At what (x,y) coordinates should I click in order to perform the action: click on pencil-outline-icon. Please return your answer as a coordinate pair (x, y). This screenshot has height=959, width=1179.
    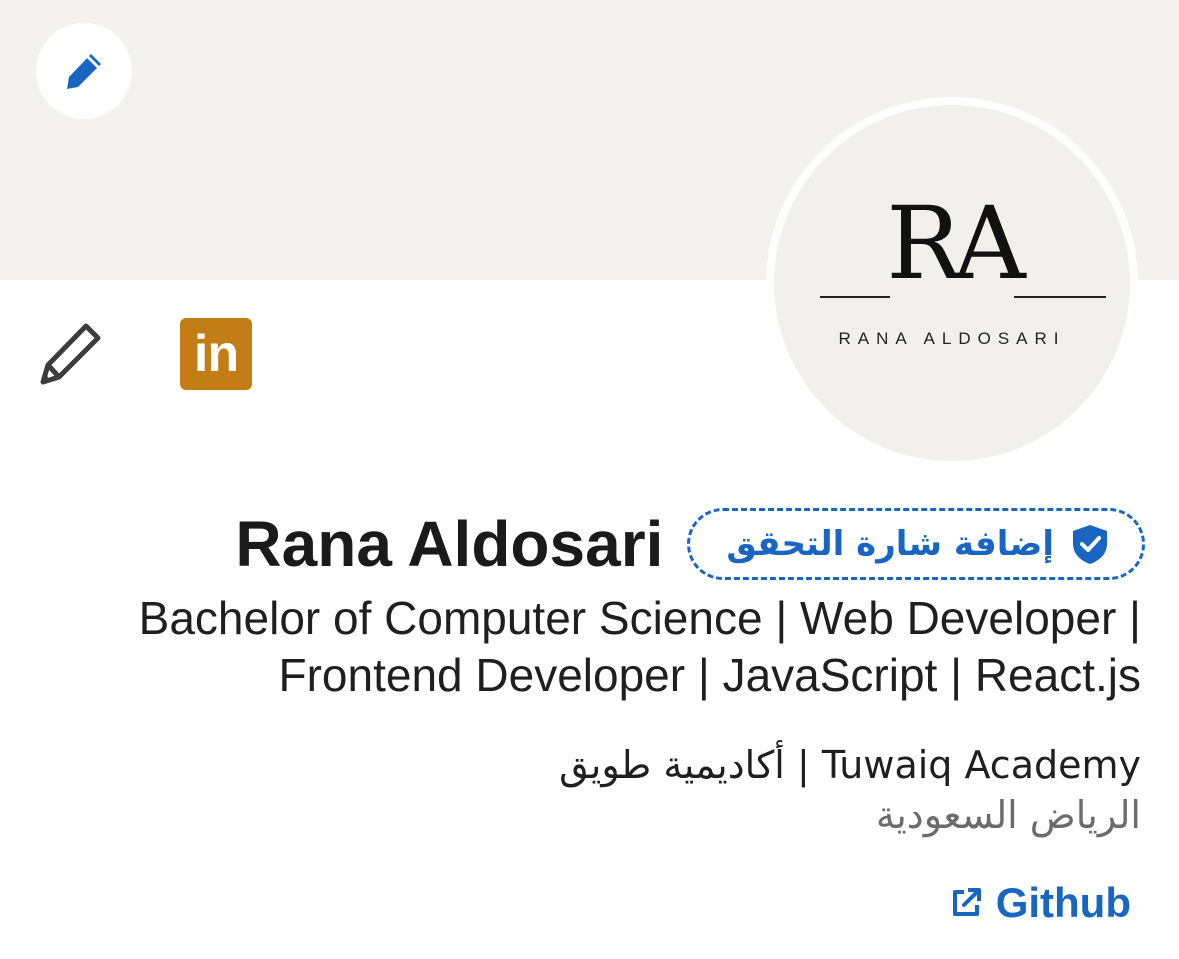
    Looking at the image, I should click on (70, 354).